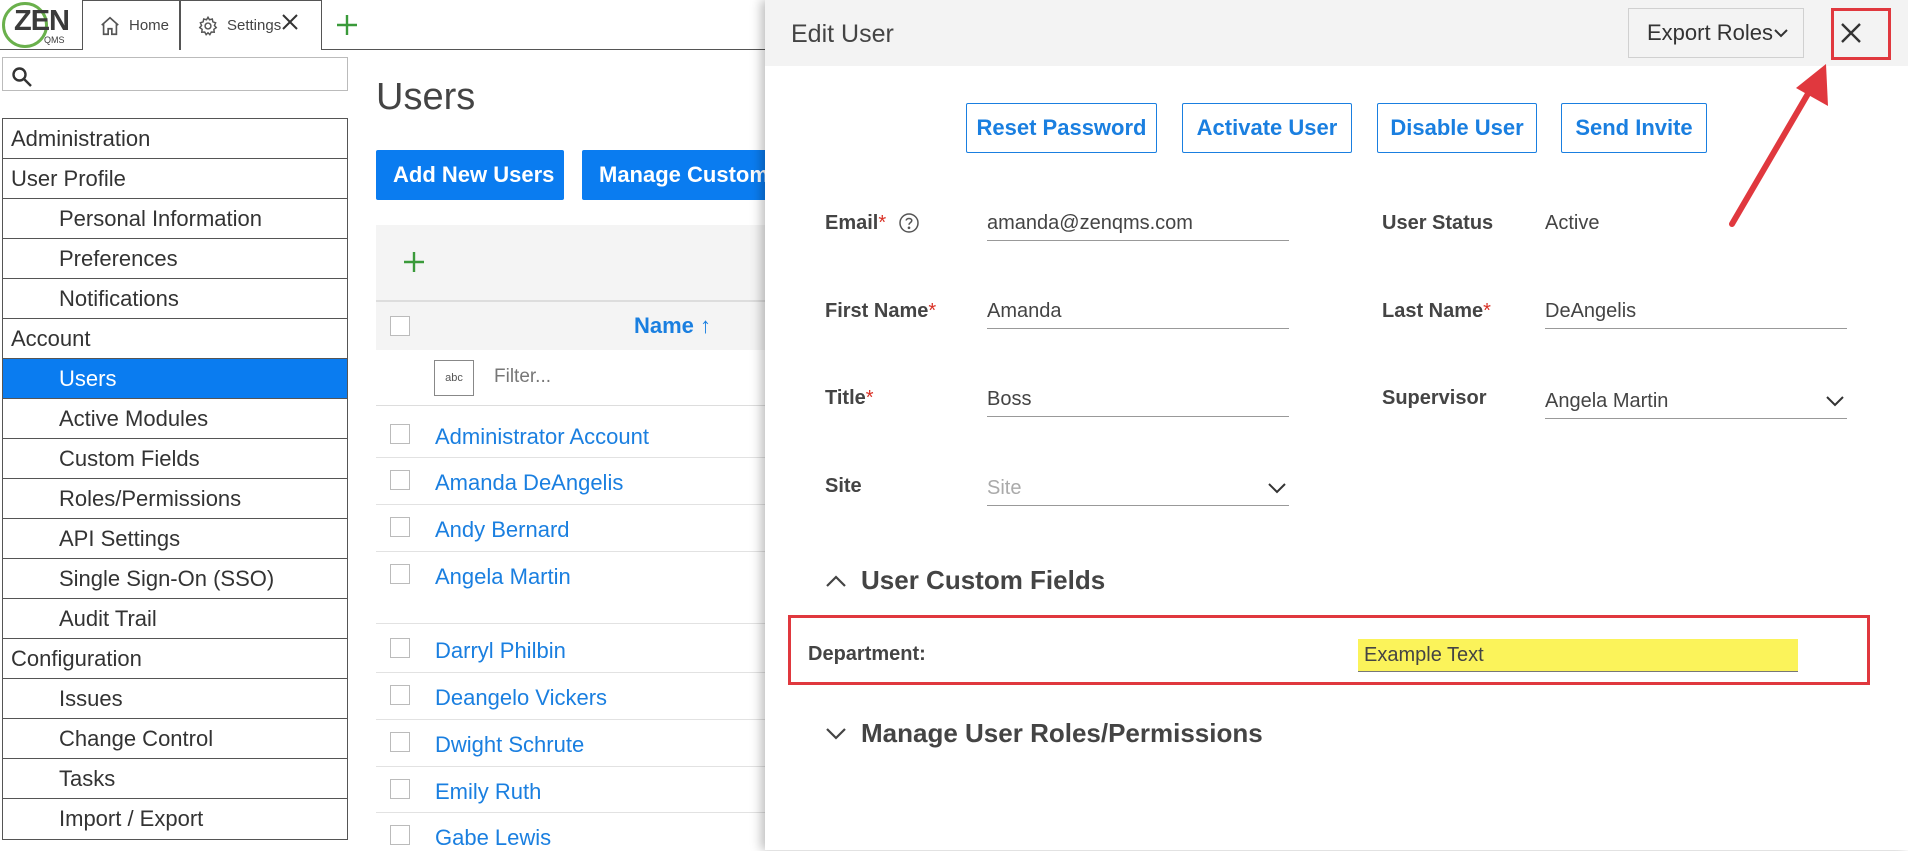 This screenshot has height=851, width=1908. Describe the element at coordinates (488, 792) in the screenshot. I see `user-name-link: Emily Ruth` at that location.